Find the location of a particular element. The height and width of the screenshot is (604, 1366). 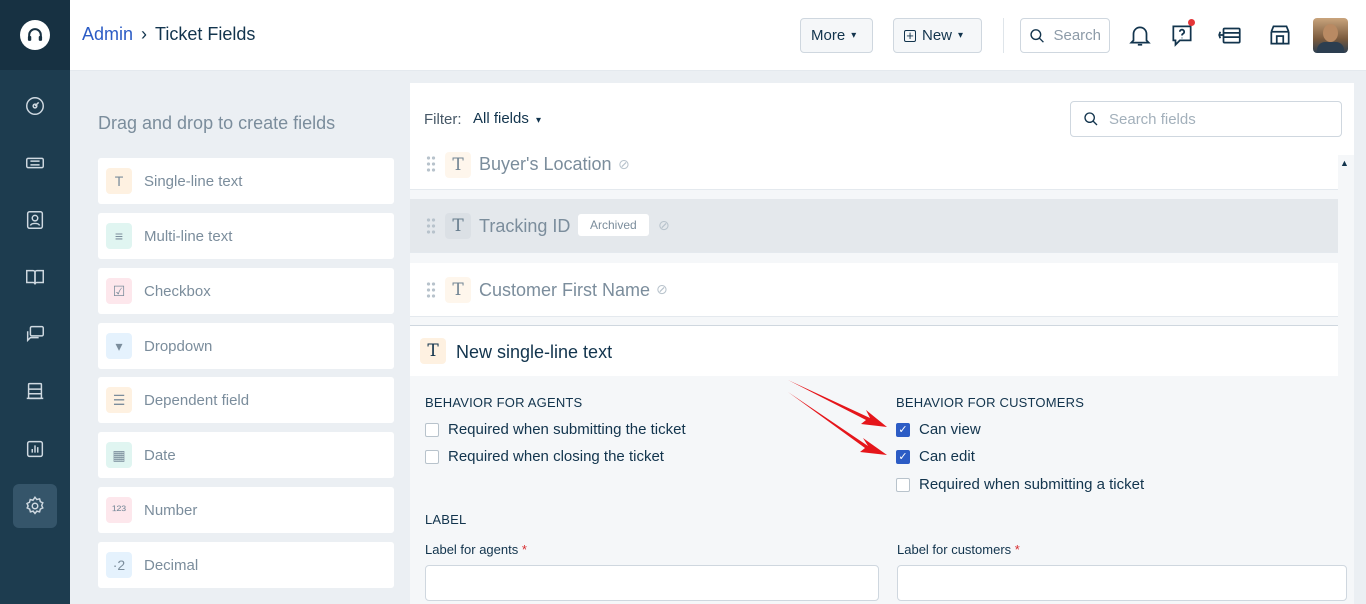

palette-item-label: Dropdown is located at coordinates (178, 346).